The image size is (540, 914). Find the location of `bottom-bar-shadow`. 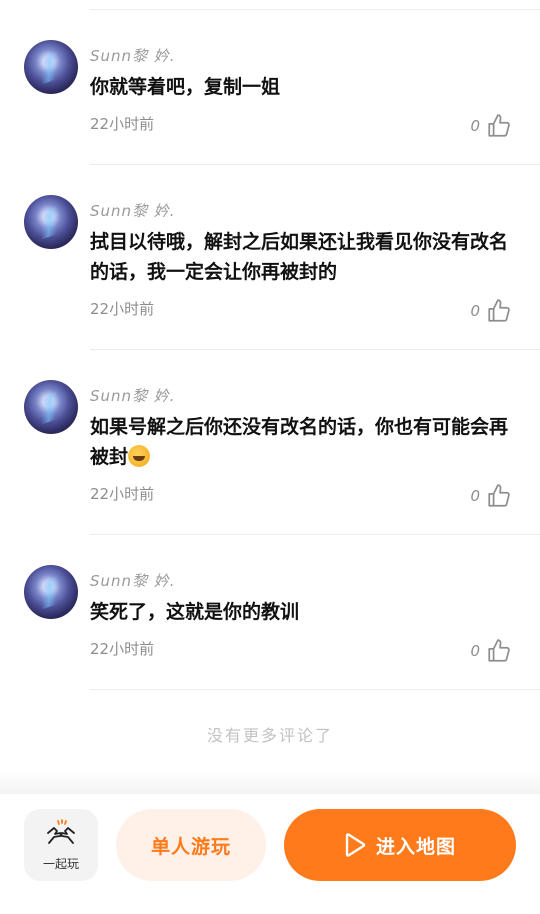

bottom-bar-shadow is located at coordinates (270, 783).